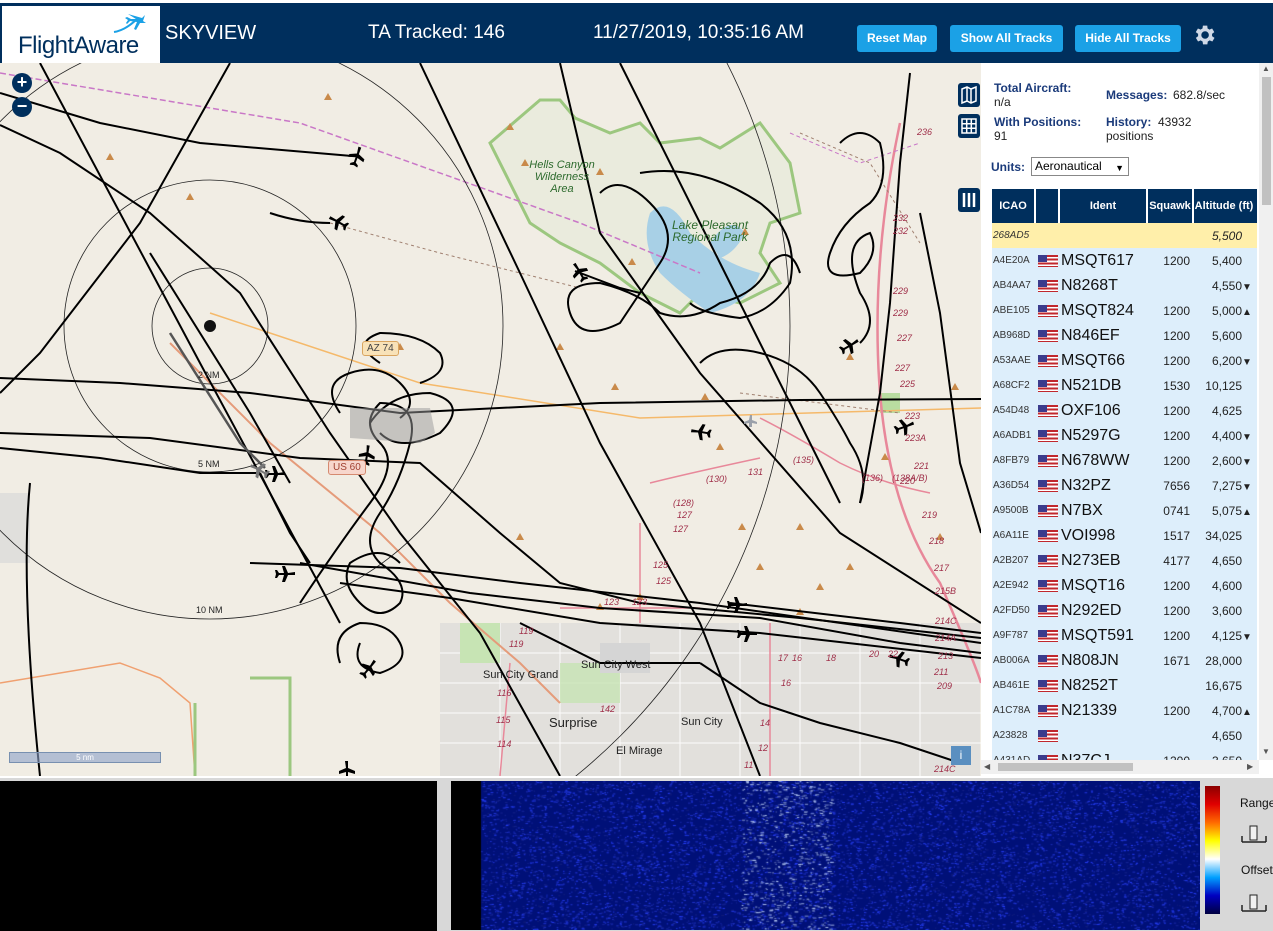 The width and height of the screenshot is (1273, 931). What do you see at coordinates (910, 478) in the screenshot?
I see `road-number-label: (138A/B)` at bounding box center [910, 478].